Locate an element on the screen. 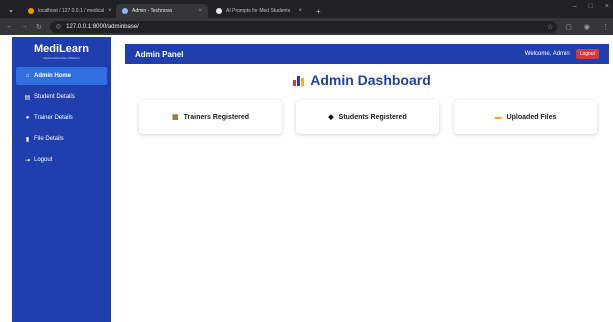 The image size is (613, 322). sidebar-item-label: Student Details is located at coordinates (54, 97).